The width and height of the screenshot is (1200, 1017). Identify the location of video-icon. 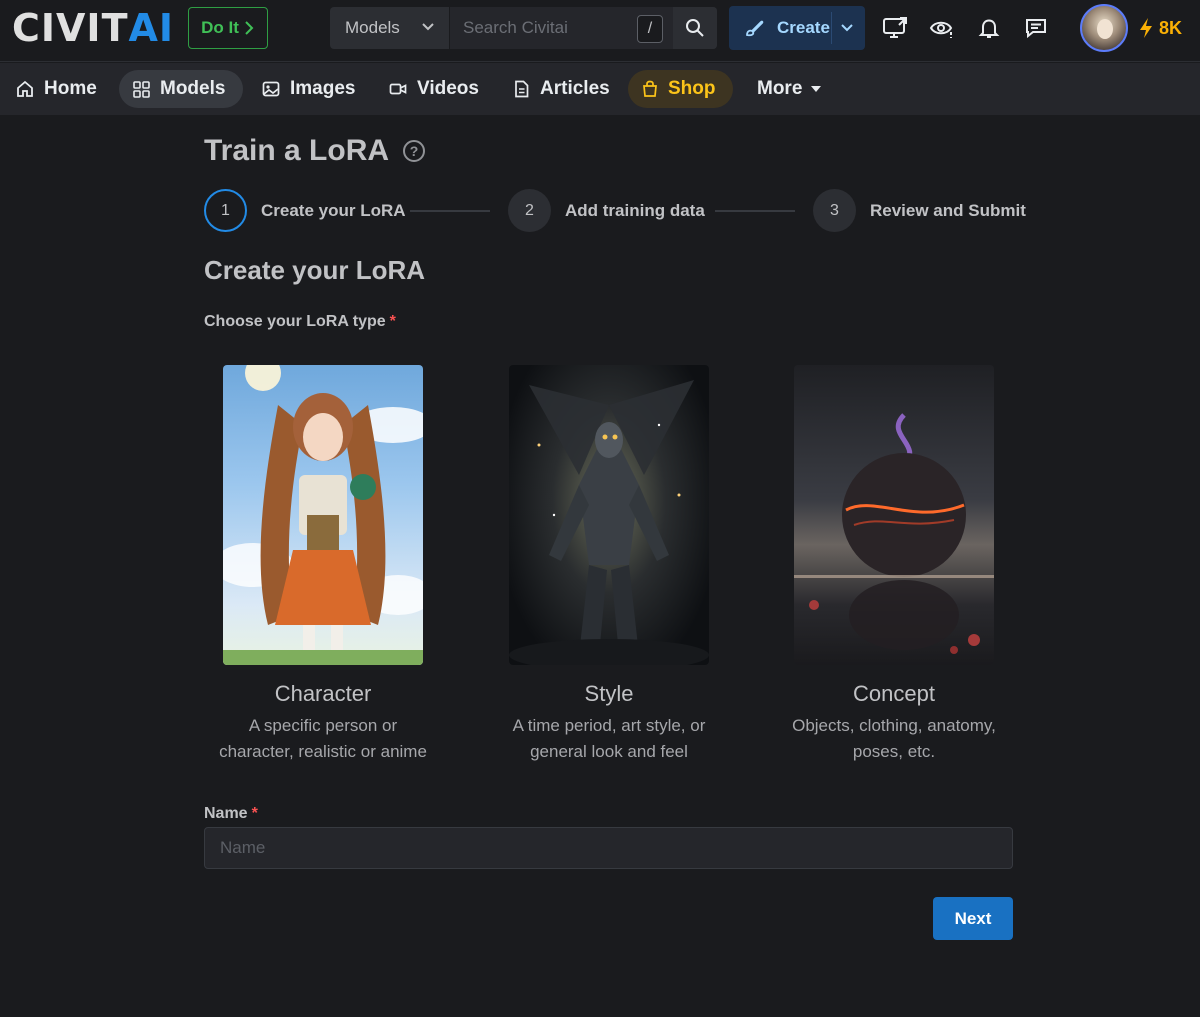
(398, 89).